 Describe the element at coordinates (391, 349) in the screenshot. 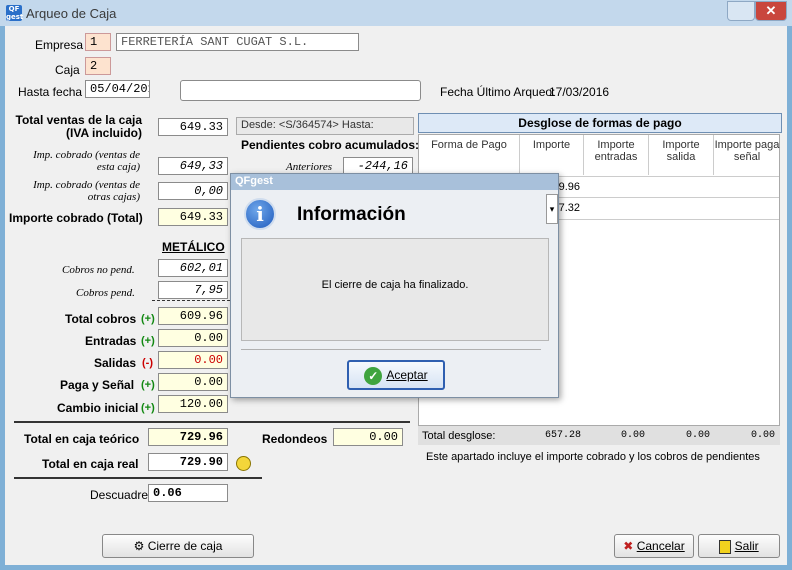

I see `dialog-divider` at that location.